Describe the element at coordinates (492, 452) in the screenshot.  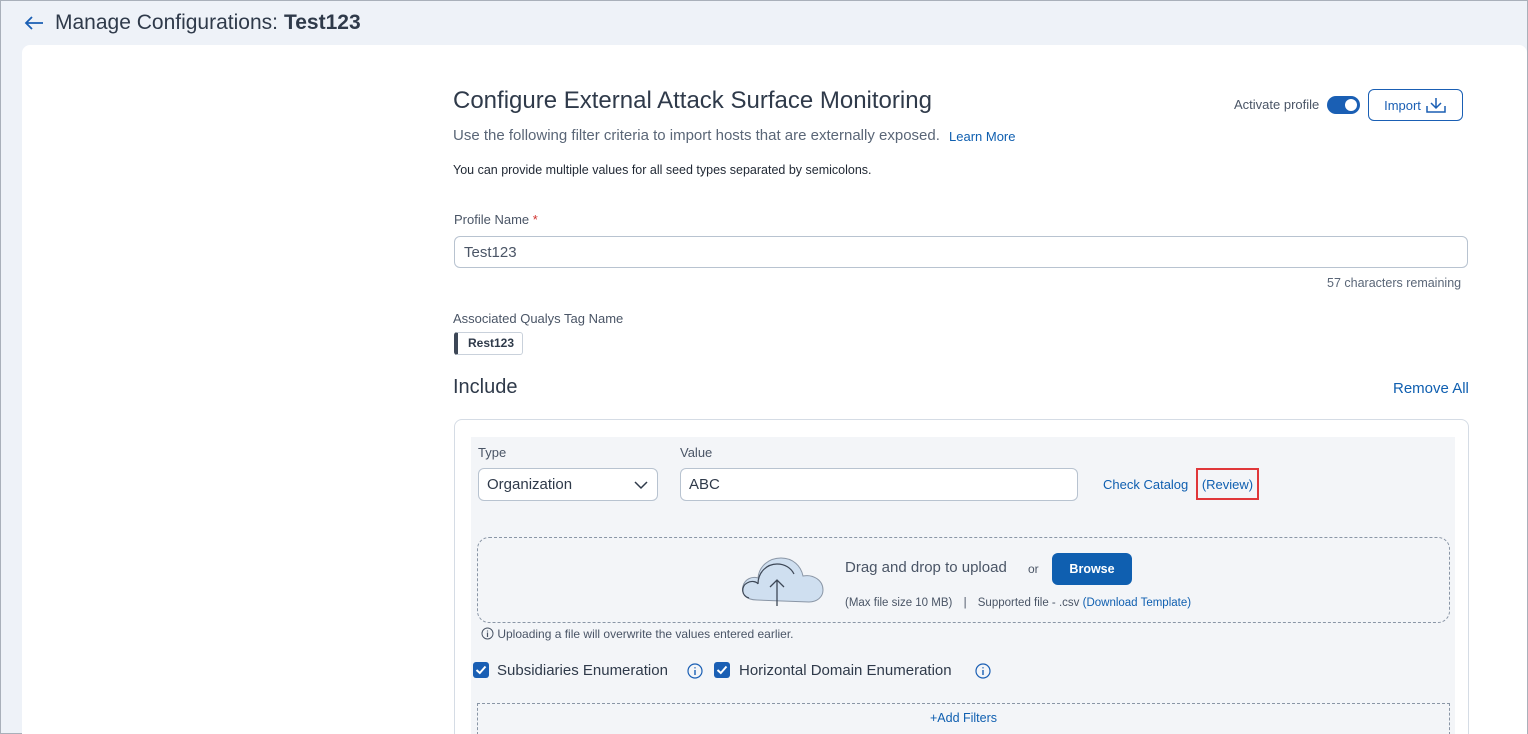
I see `type-label: Type` at that location.